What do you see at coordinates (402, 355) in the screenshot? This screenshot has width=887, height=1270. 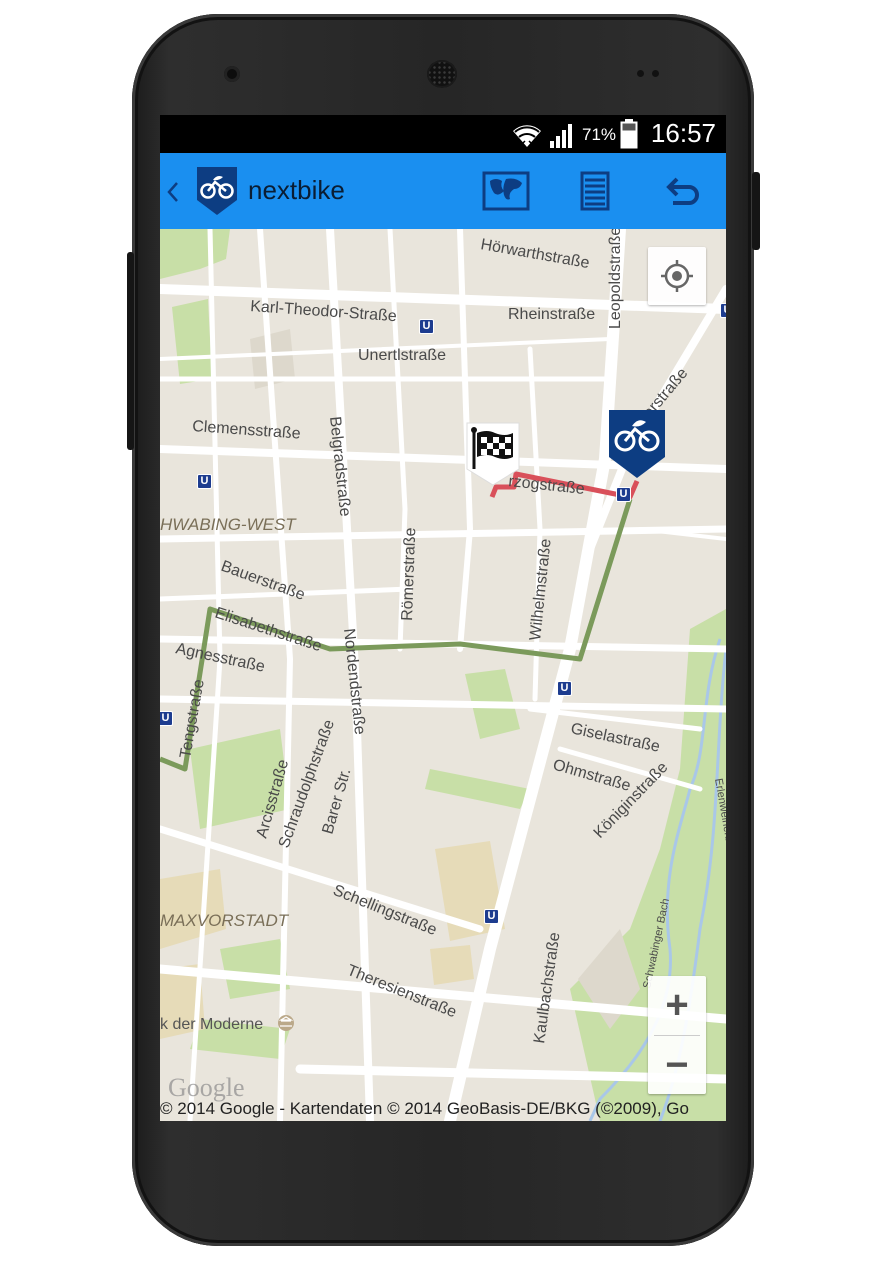 I see `street-label: Unertlstraße` at bounding box center [402, 355].